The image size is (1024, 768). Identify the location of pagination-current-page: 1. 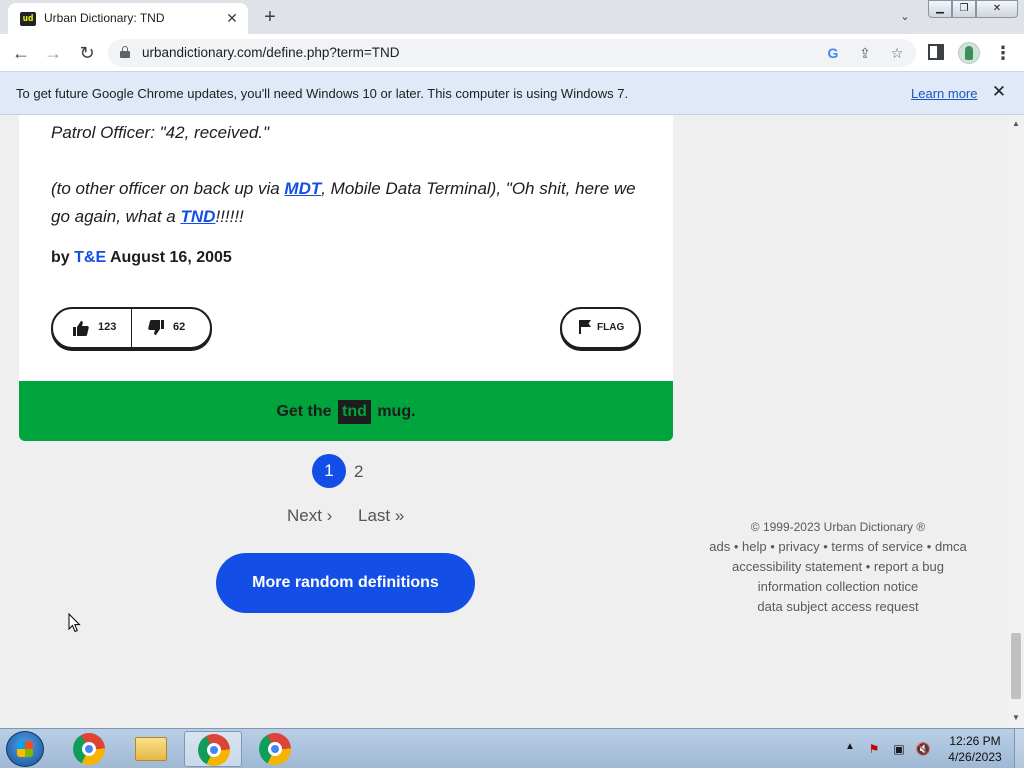
(329, 471).